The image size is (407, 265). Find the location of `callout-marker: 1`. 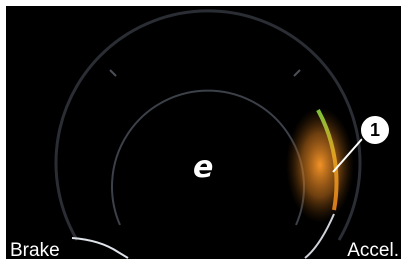

callout-marker: 1 is located at coordinates (375, 130).